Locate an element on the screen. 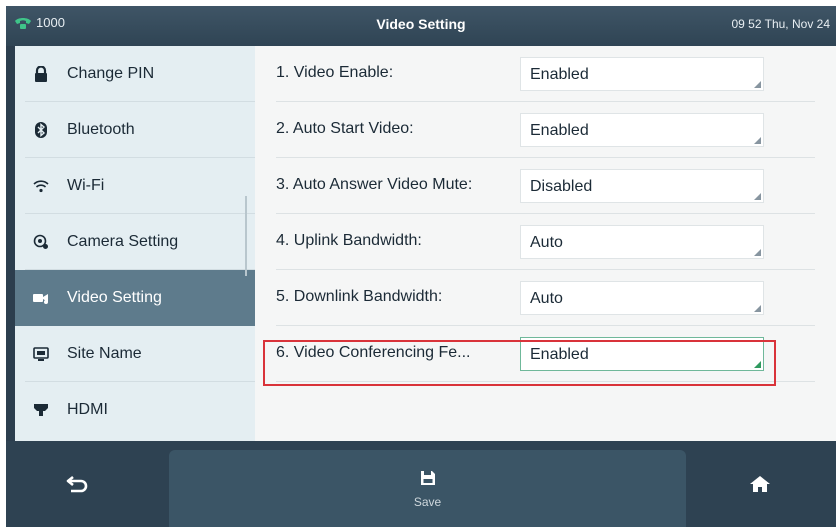 The width and height of the screenshot is (836, 527). sidebar-item-video-setting: Video Setting is located at coordinates (135, 298).